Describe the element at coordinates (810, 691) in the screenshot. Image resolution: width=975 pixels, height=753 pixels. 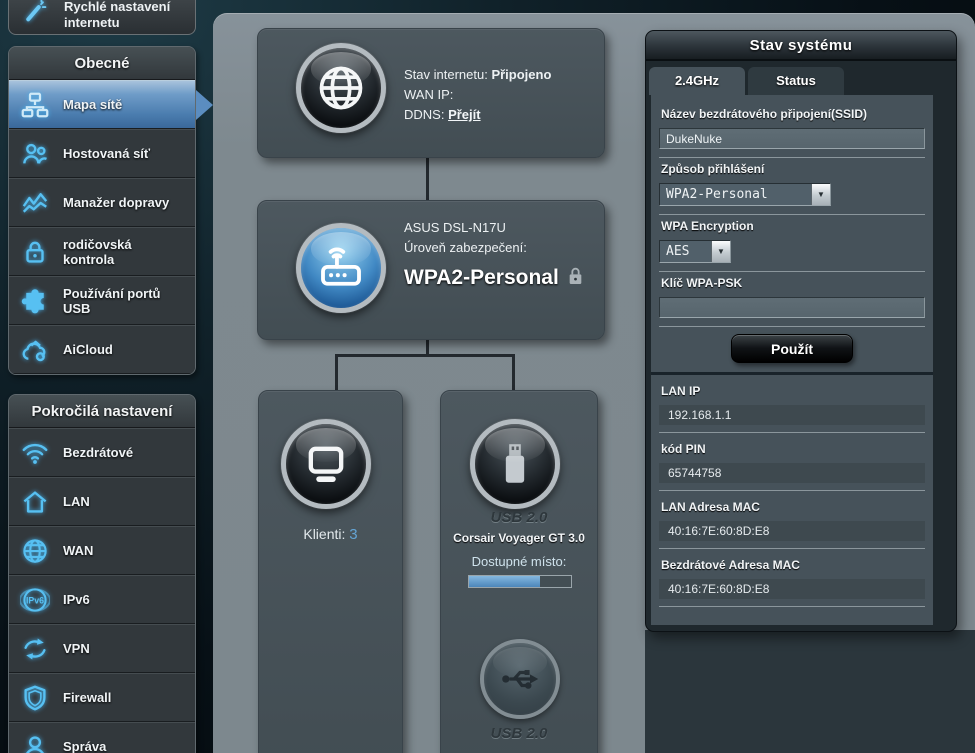
I see `right-column-background` at that location.